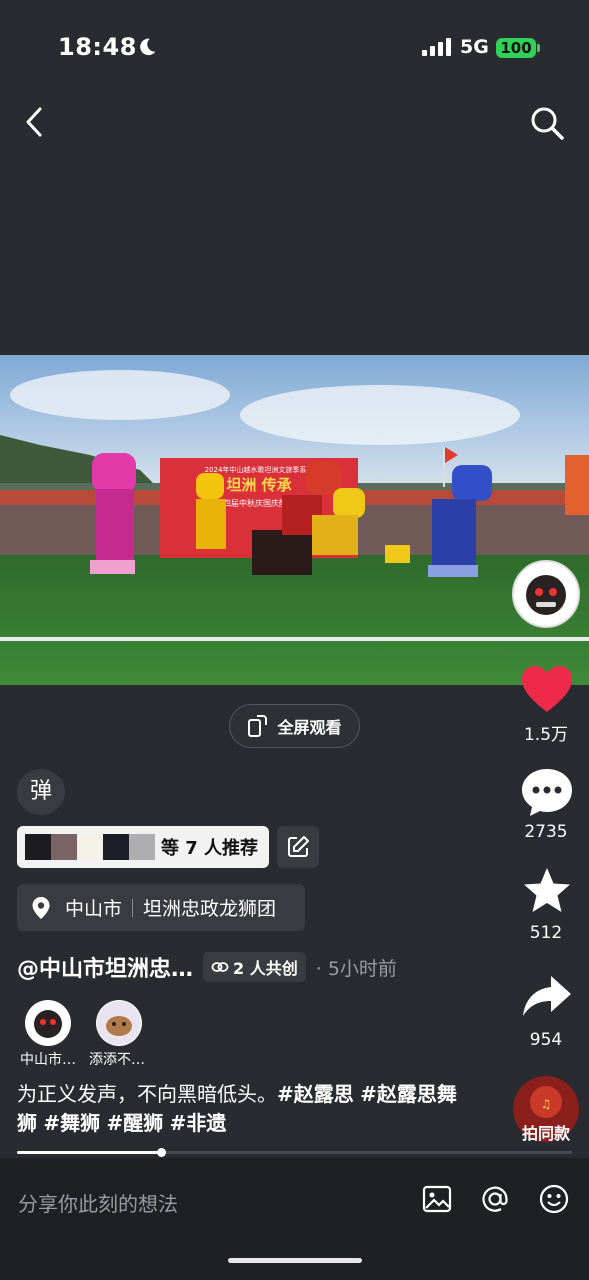 The height and width of the screenshot is (1280, 589). I want to click on banner-main: 坦洲 传承, so click(258, 485).